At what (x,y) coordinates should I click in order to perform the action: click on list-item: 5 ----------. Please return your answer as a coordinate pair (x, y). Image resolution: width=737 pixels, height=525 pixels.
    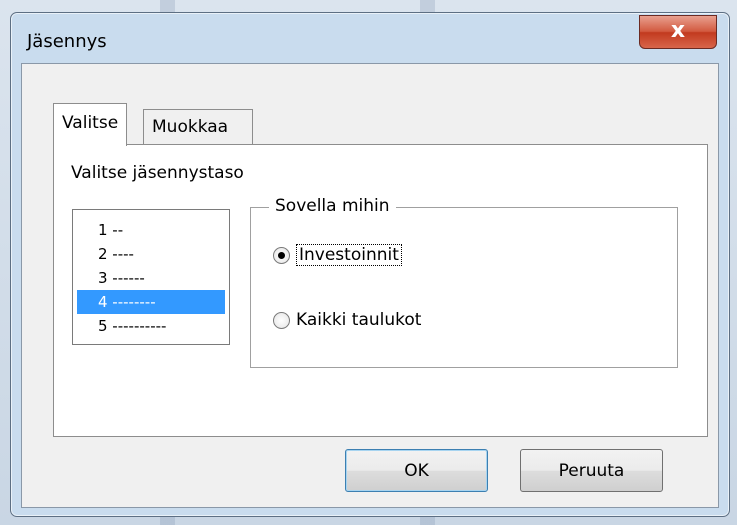
    Looking at the image, I should click on (151, 326).